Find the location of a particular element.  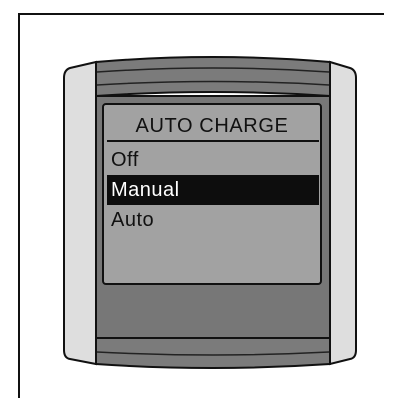

screen-title: AUTO CHARGE is located at coordinates (212, 126).